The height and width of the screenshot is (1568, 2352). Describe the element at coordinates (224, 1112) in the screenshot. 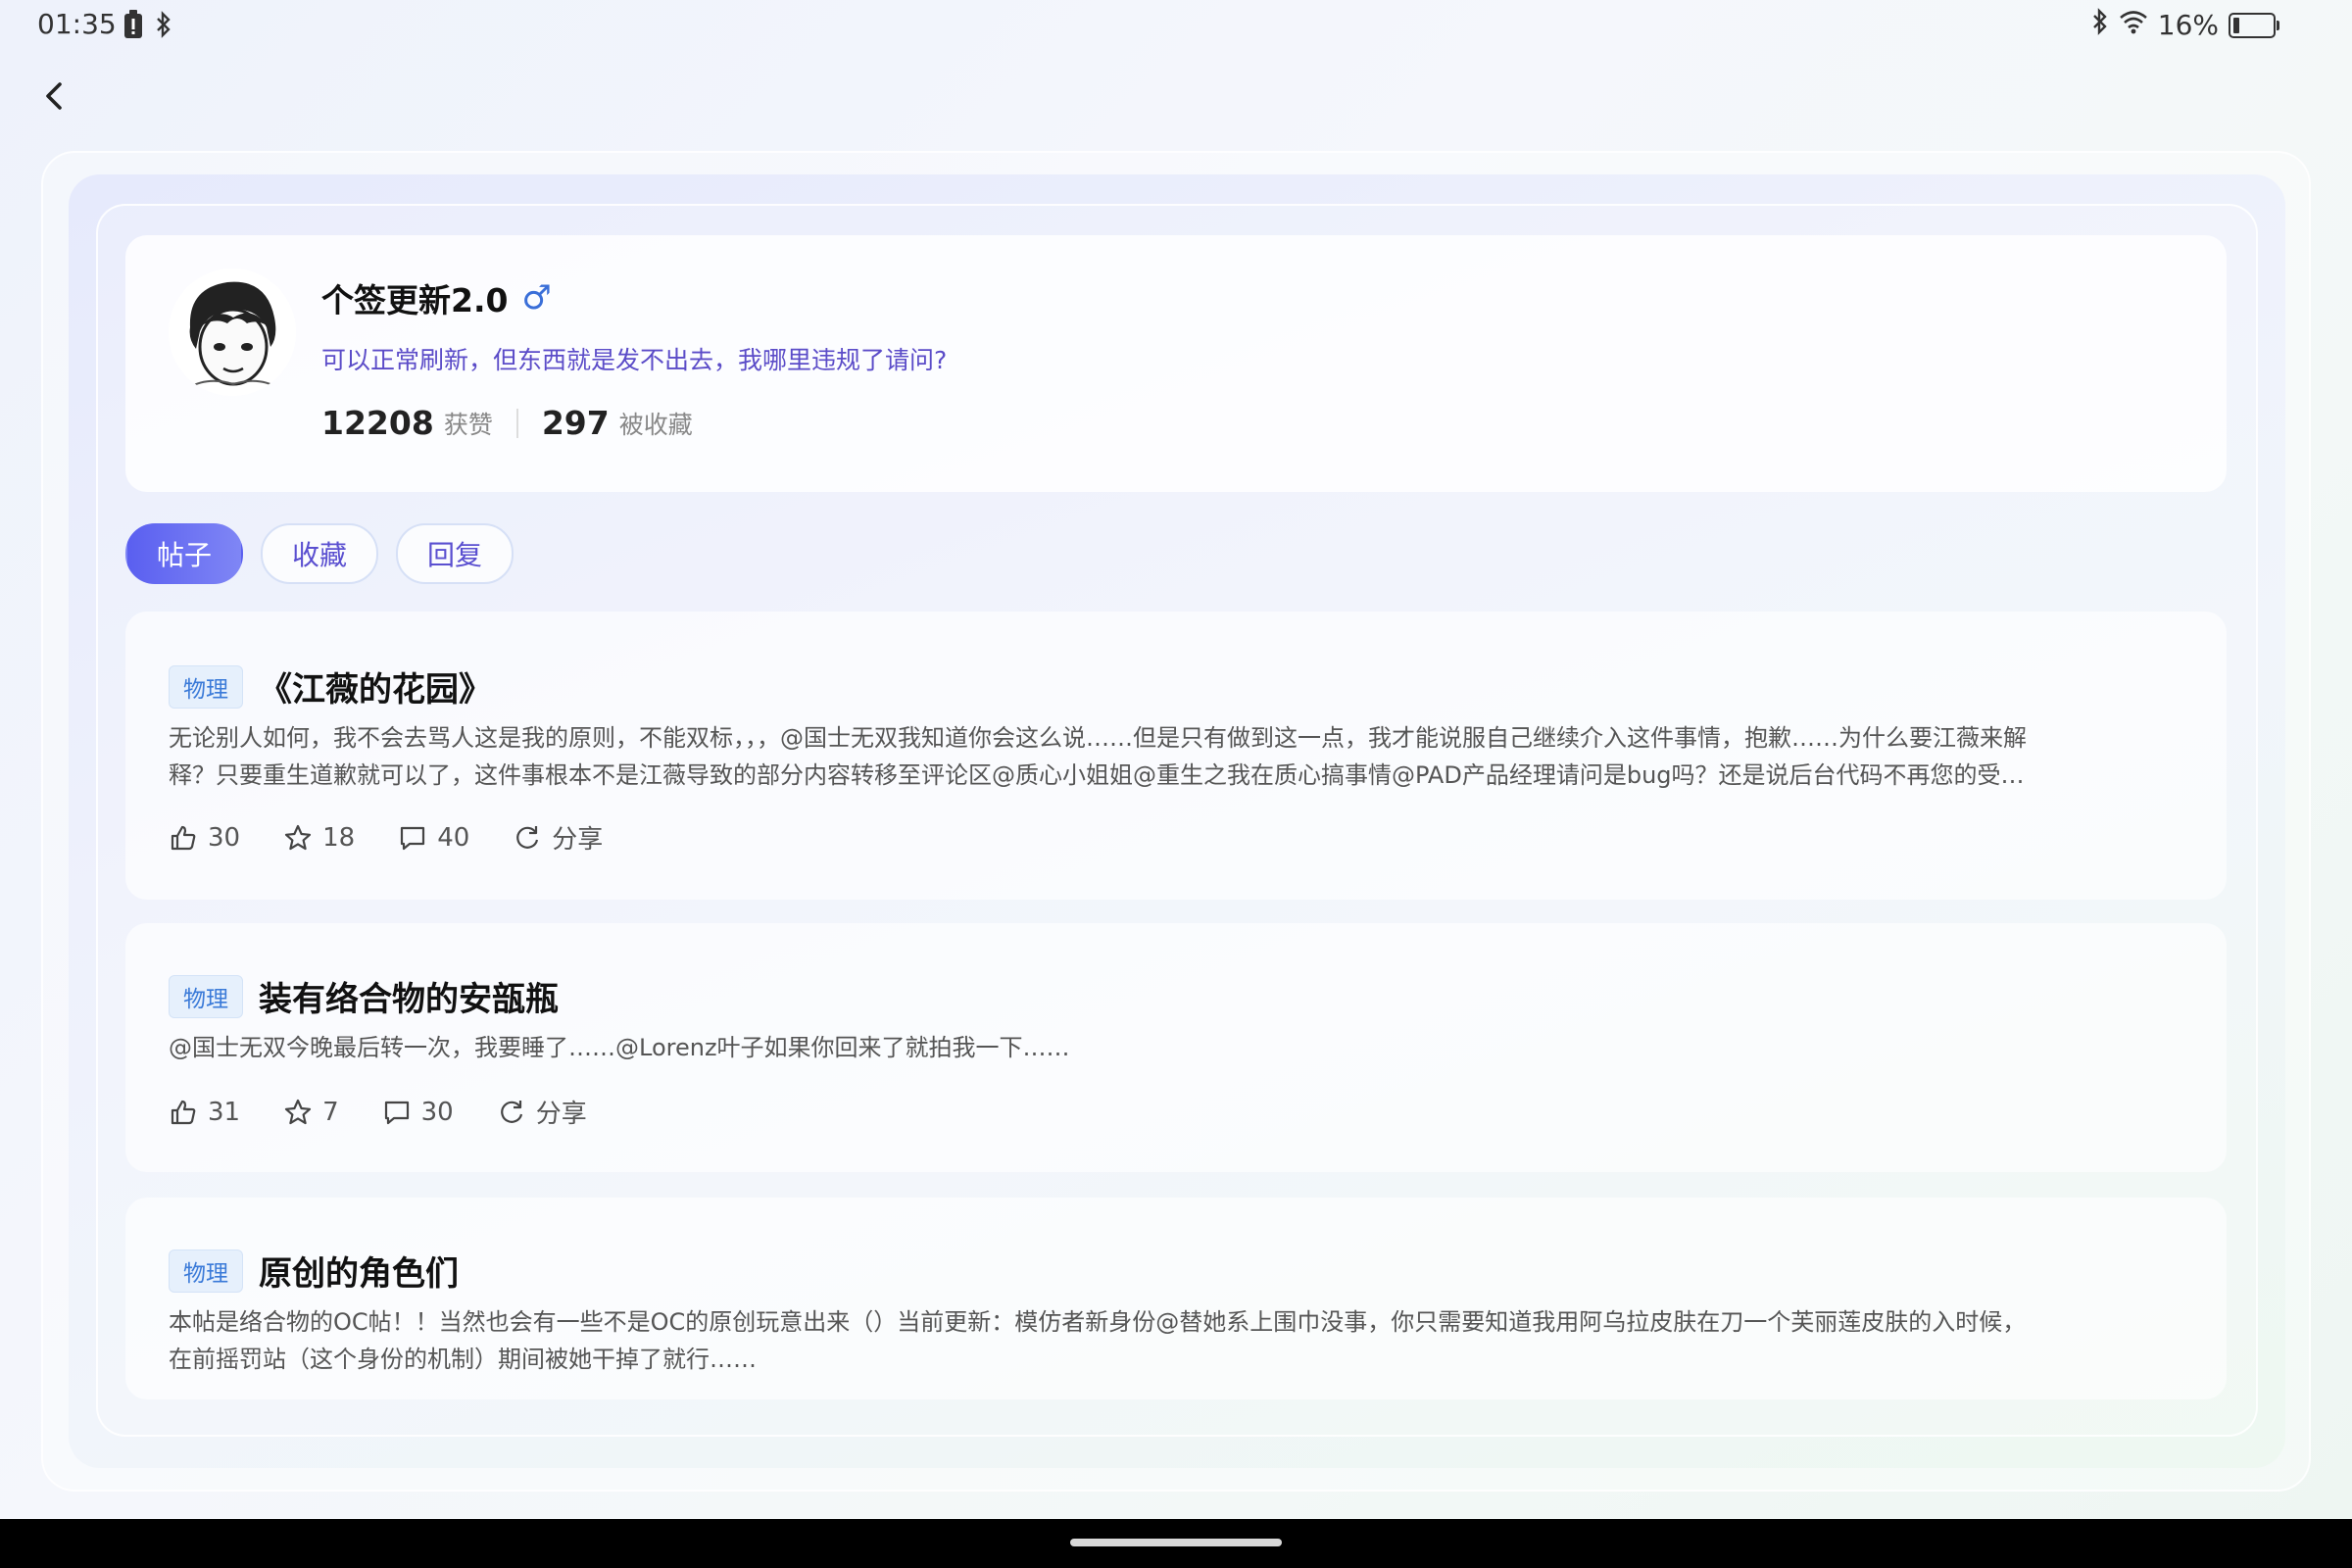

I see `like-count: 31` at that location.